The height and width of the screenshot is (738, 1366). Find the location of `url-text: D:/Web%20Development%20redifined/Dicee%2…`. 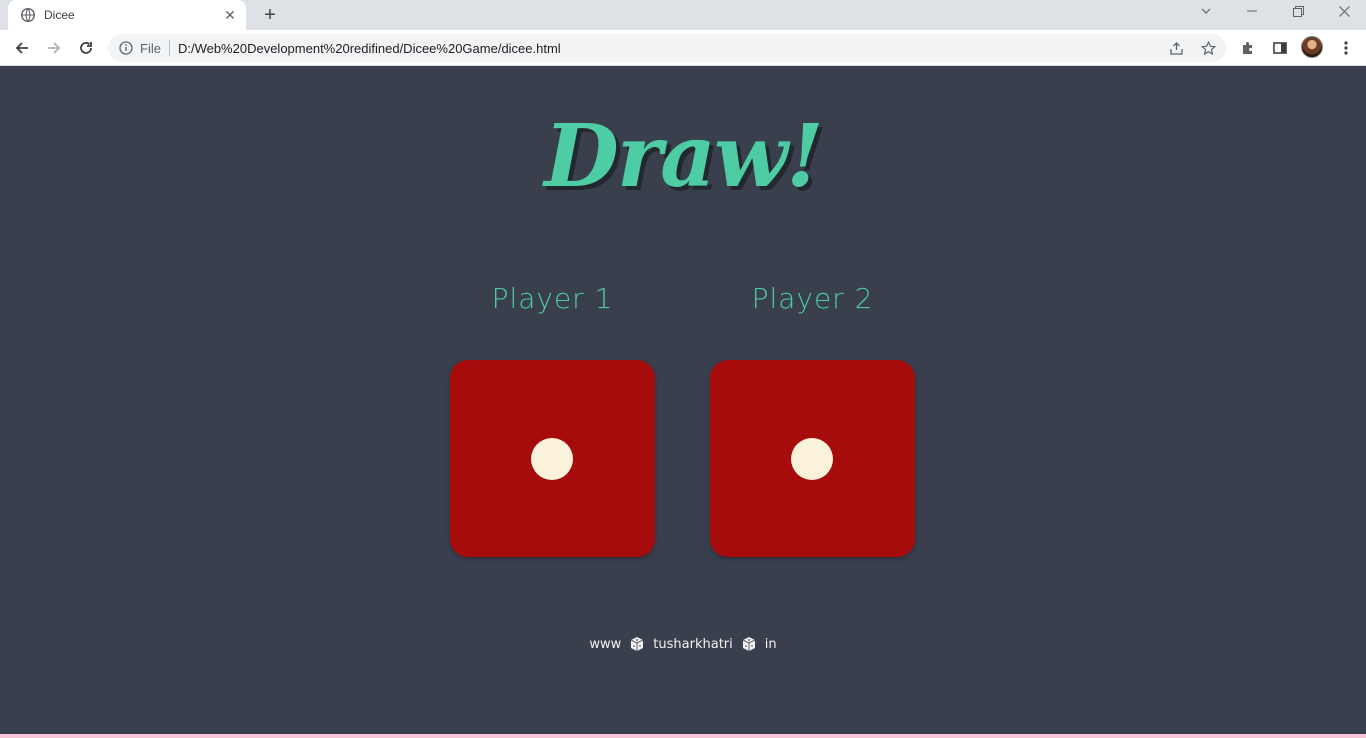

url-text: D:/Web%20Development%20redifined/Dicee%2… is located at coordinates (369, 48).